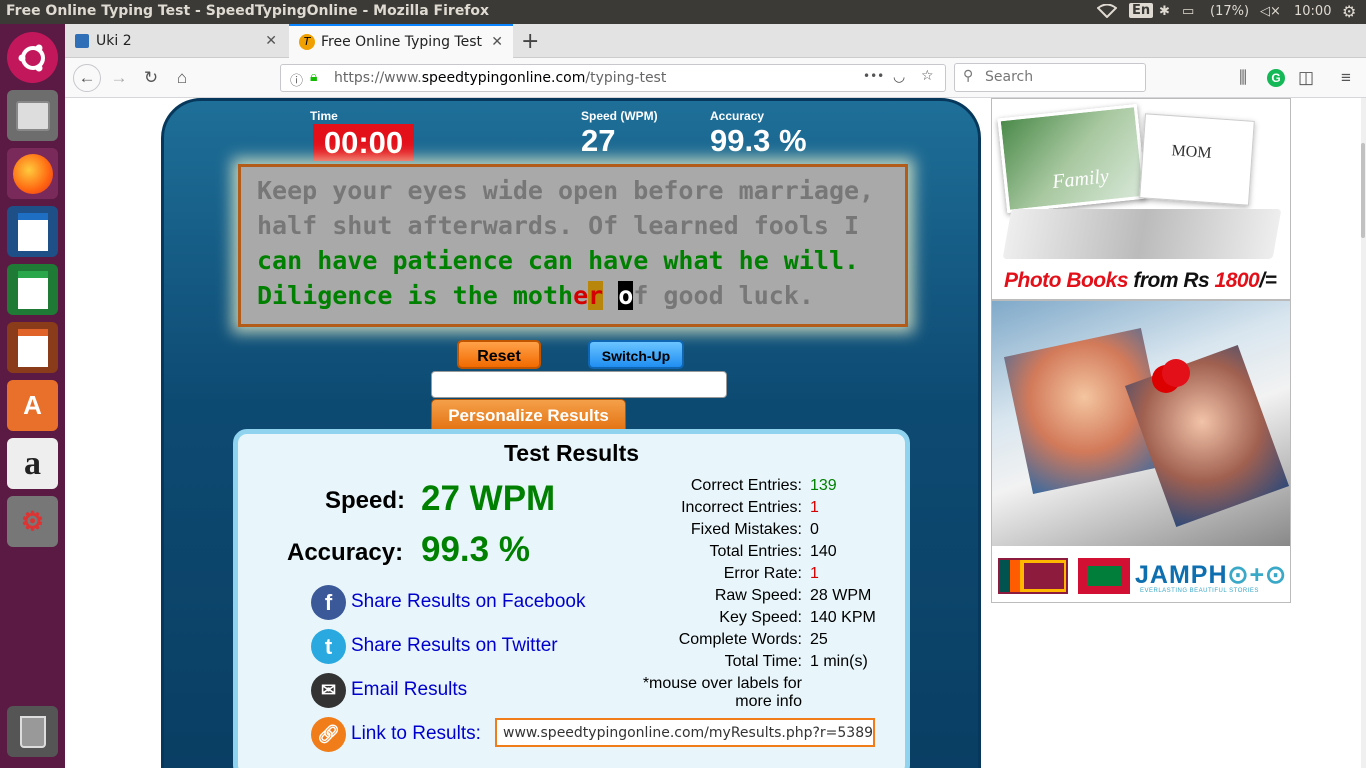 The width and height of the screenshot is (1366, 768). What do you see at coordinates (758, 140) in the screenshot?
I see `accuracy-value: 99.3 %` at bounding box center [758, 140].